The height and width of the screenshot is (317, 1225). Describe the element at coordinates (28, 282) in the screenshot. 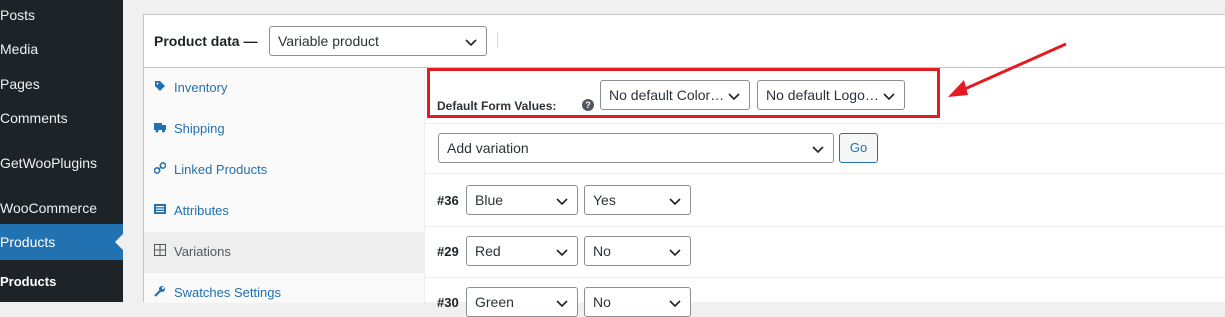

I see `submenu-item-products: Products` at that location.